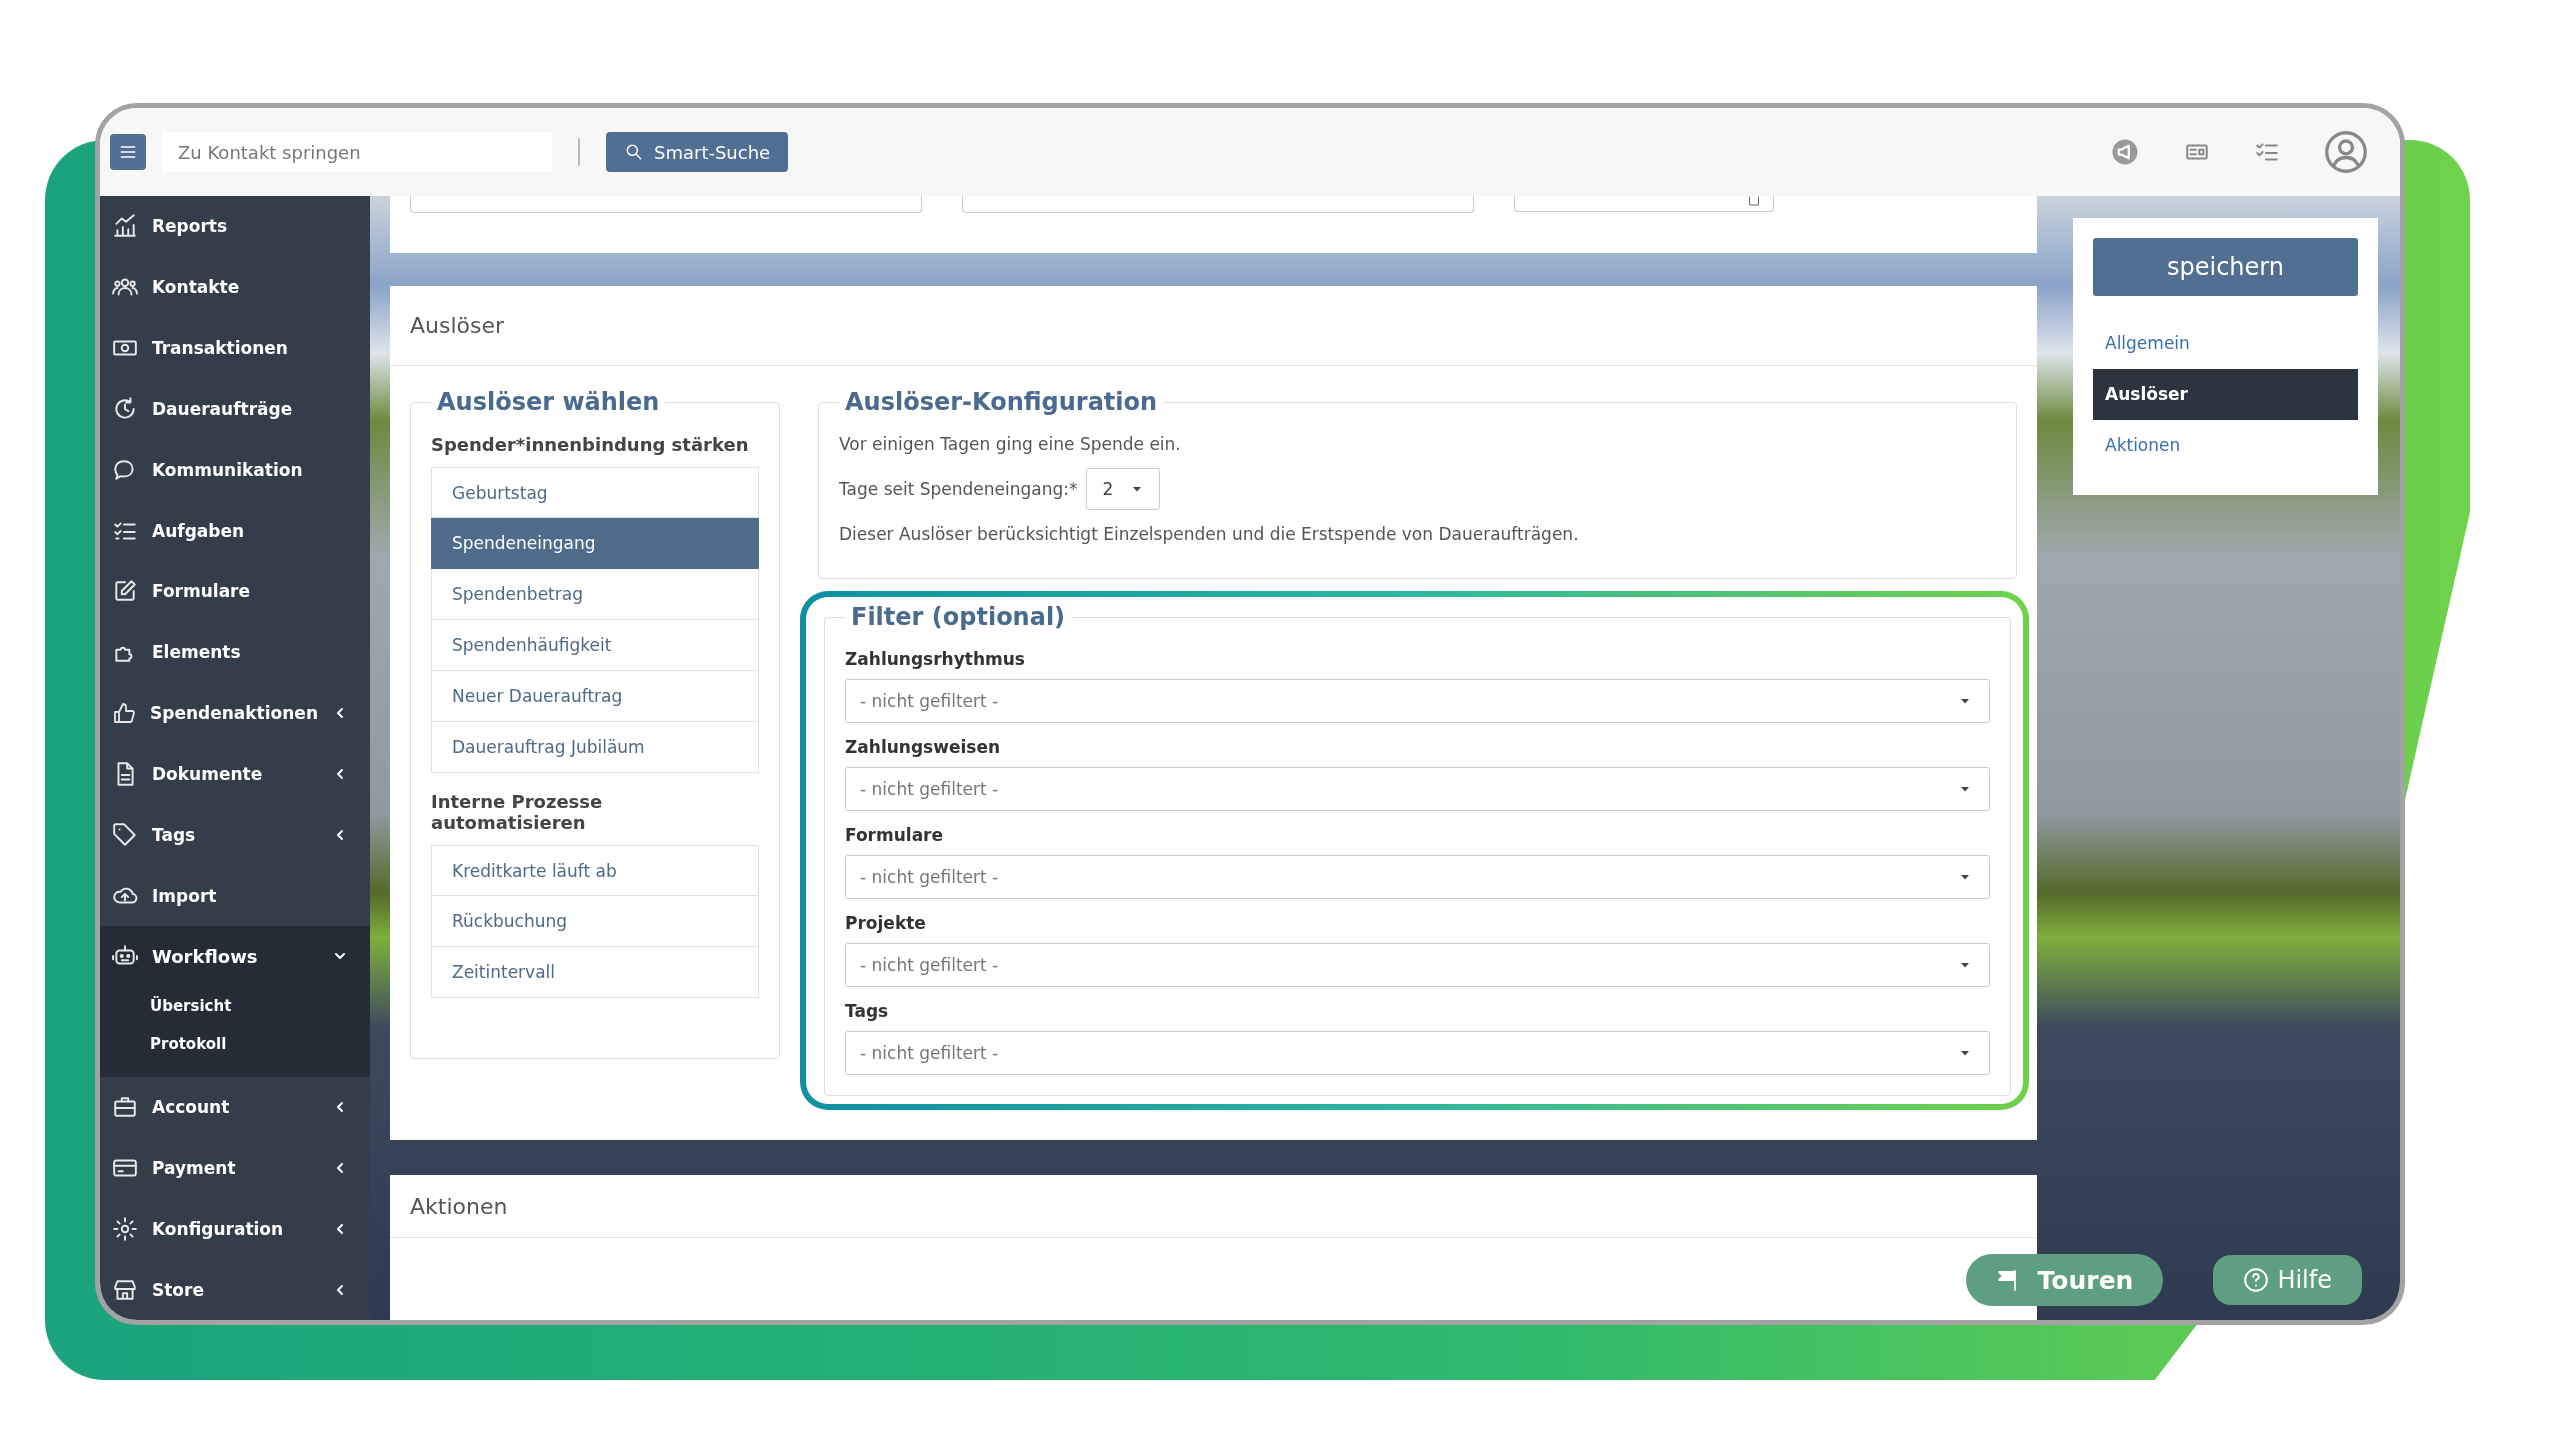 This screenshot has height=1440, width=2560. I want to click on trigger-option: Geburtstag, so click(595, 492).